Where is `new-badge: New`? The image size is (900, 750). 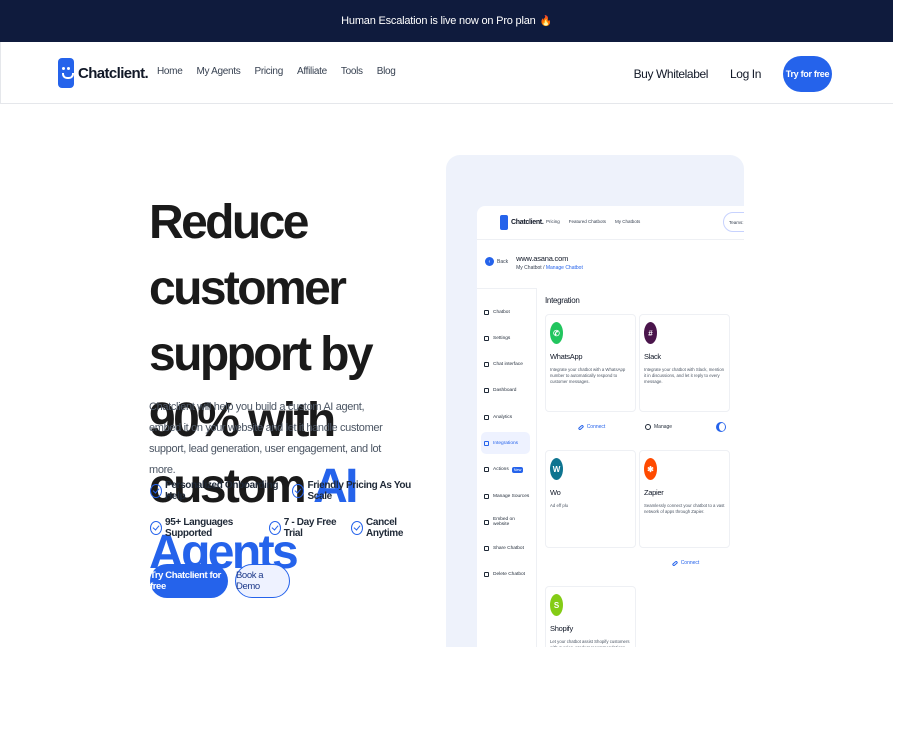 new-badge: New is located at coordinates (517, 469).